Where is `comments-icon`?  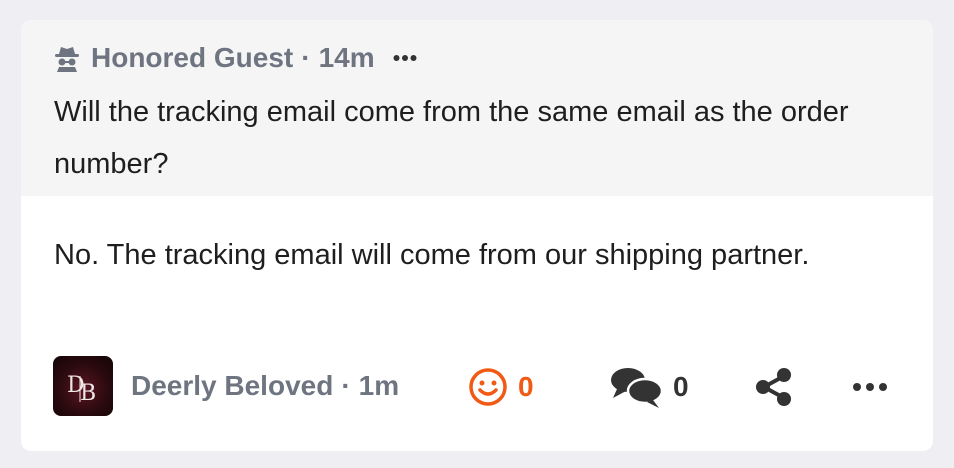 comments-icon is located at coordinates (637, 388).